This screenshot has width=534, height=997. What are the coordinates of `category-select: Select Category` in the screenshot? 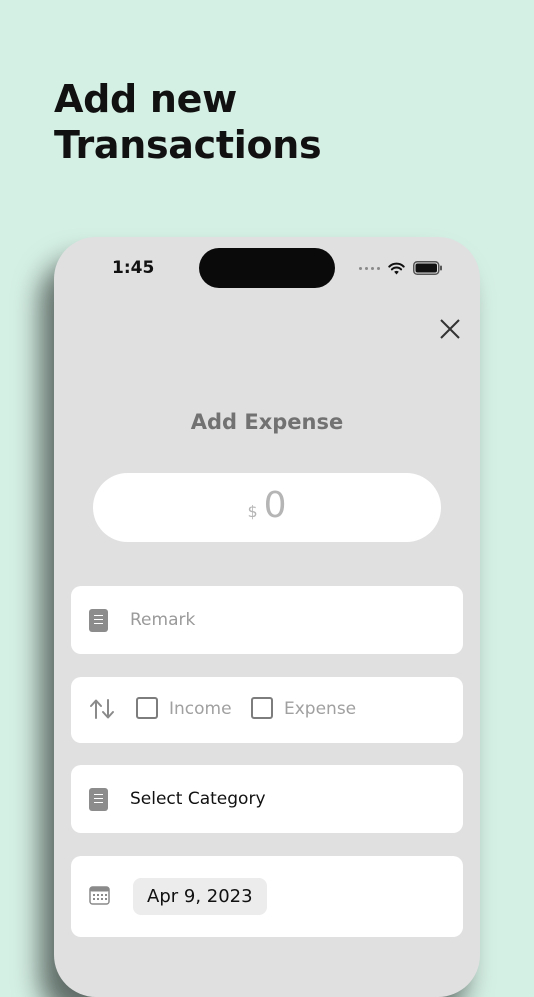 It's located at (267, 799).